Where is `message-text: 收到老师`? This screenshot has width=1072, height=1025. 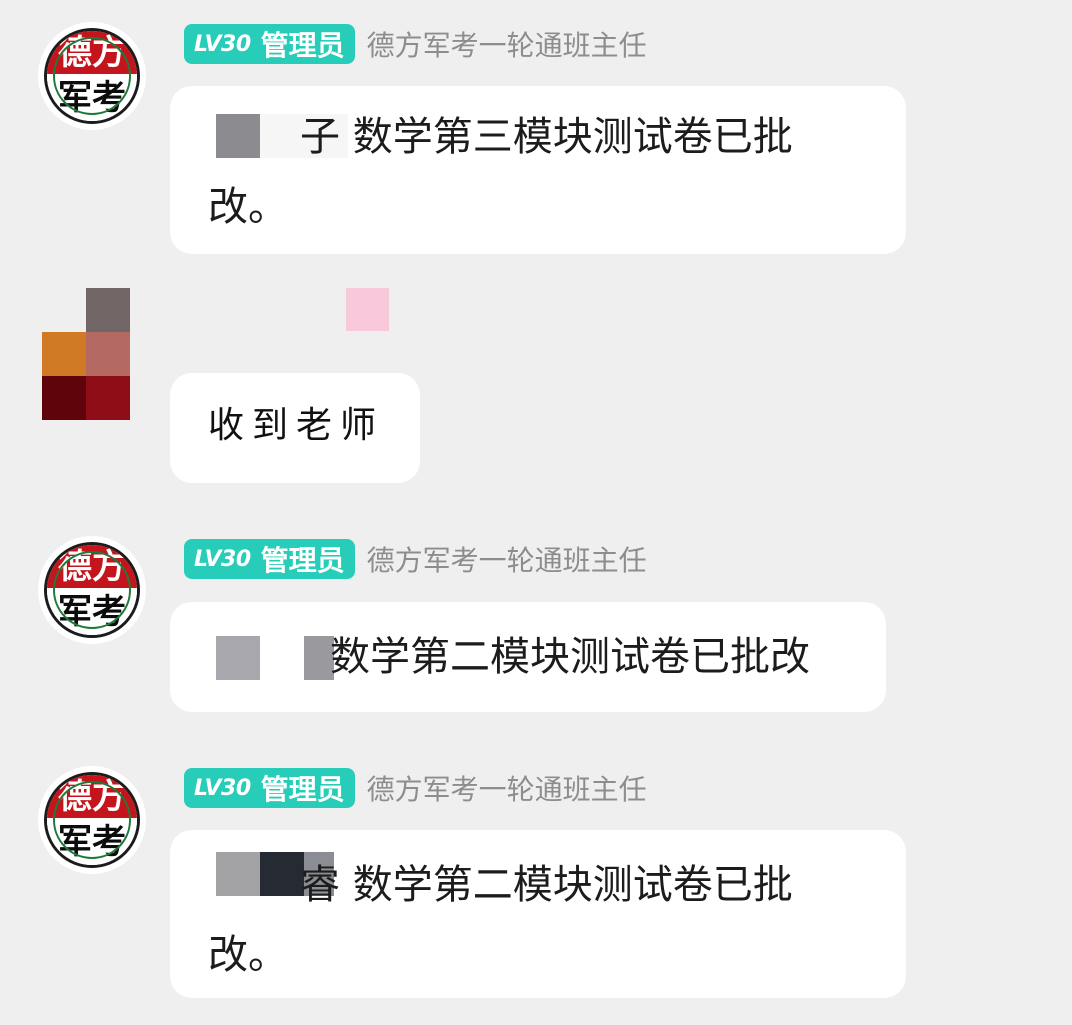
message-text: 收到老师 is located at coordinates (296, 425).